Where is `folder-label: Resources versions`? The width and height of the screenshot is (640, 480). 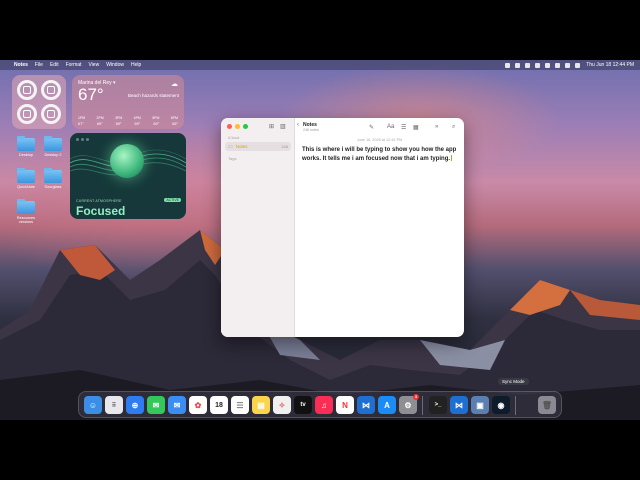 folder-label: Resources versions is located at coordinates (26, 220).